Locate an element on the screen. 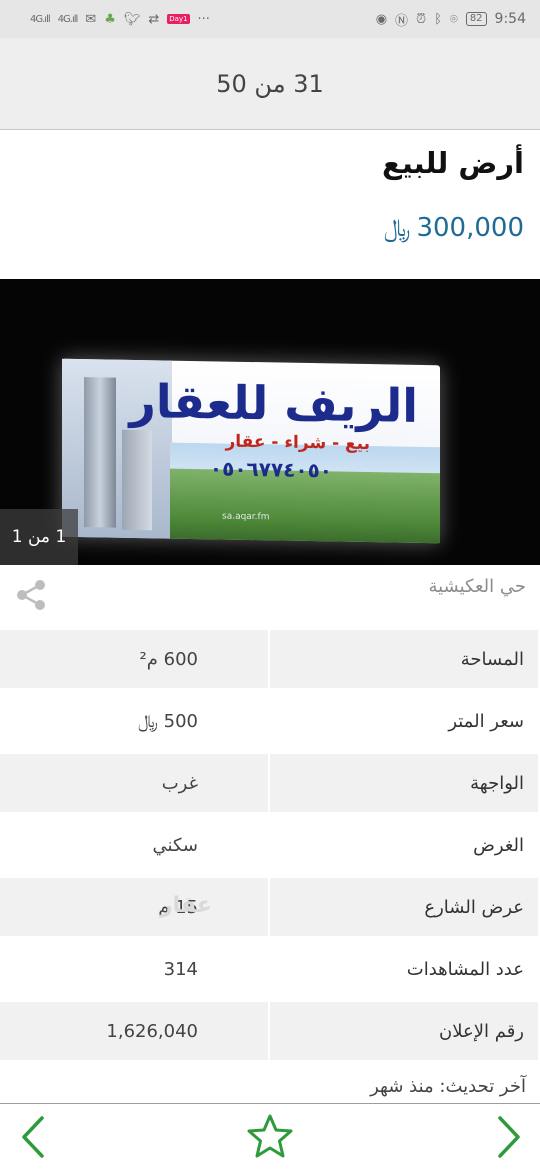 The image size is (540, 1170). clock-tower-image is located at coordinates (100, 452).